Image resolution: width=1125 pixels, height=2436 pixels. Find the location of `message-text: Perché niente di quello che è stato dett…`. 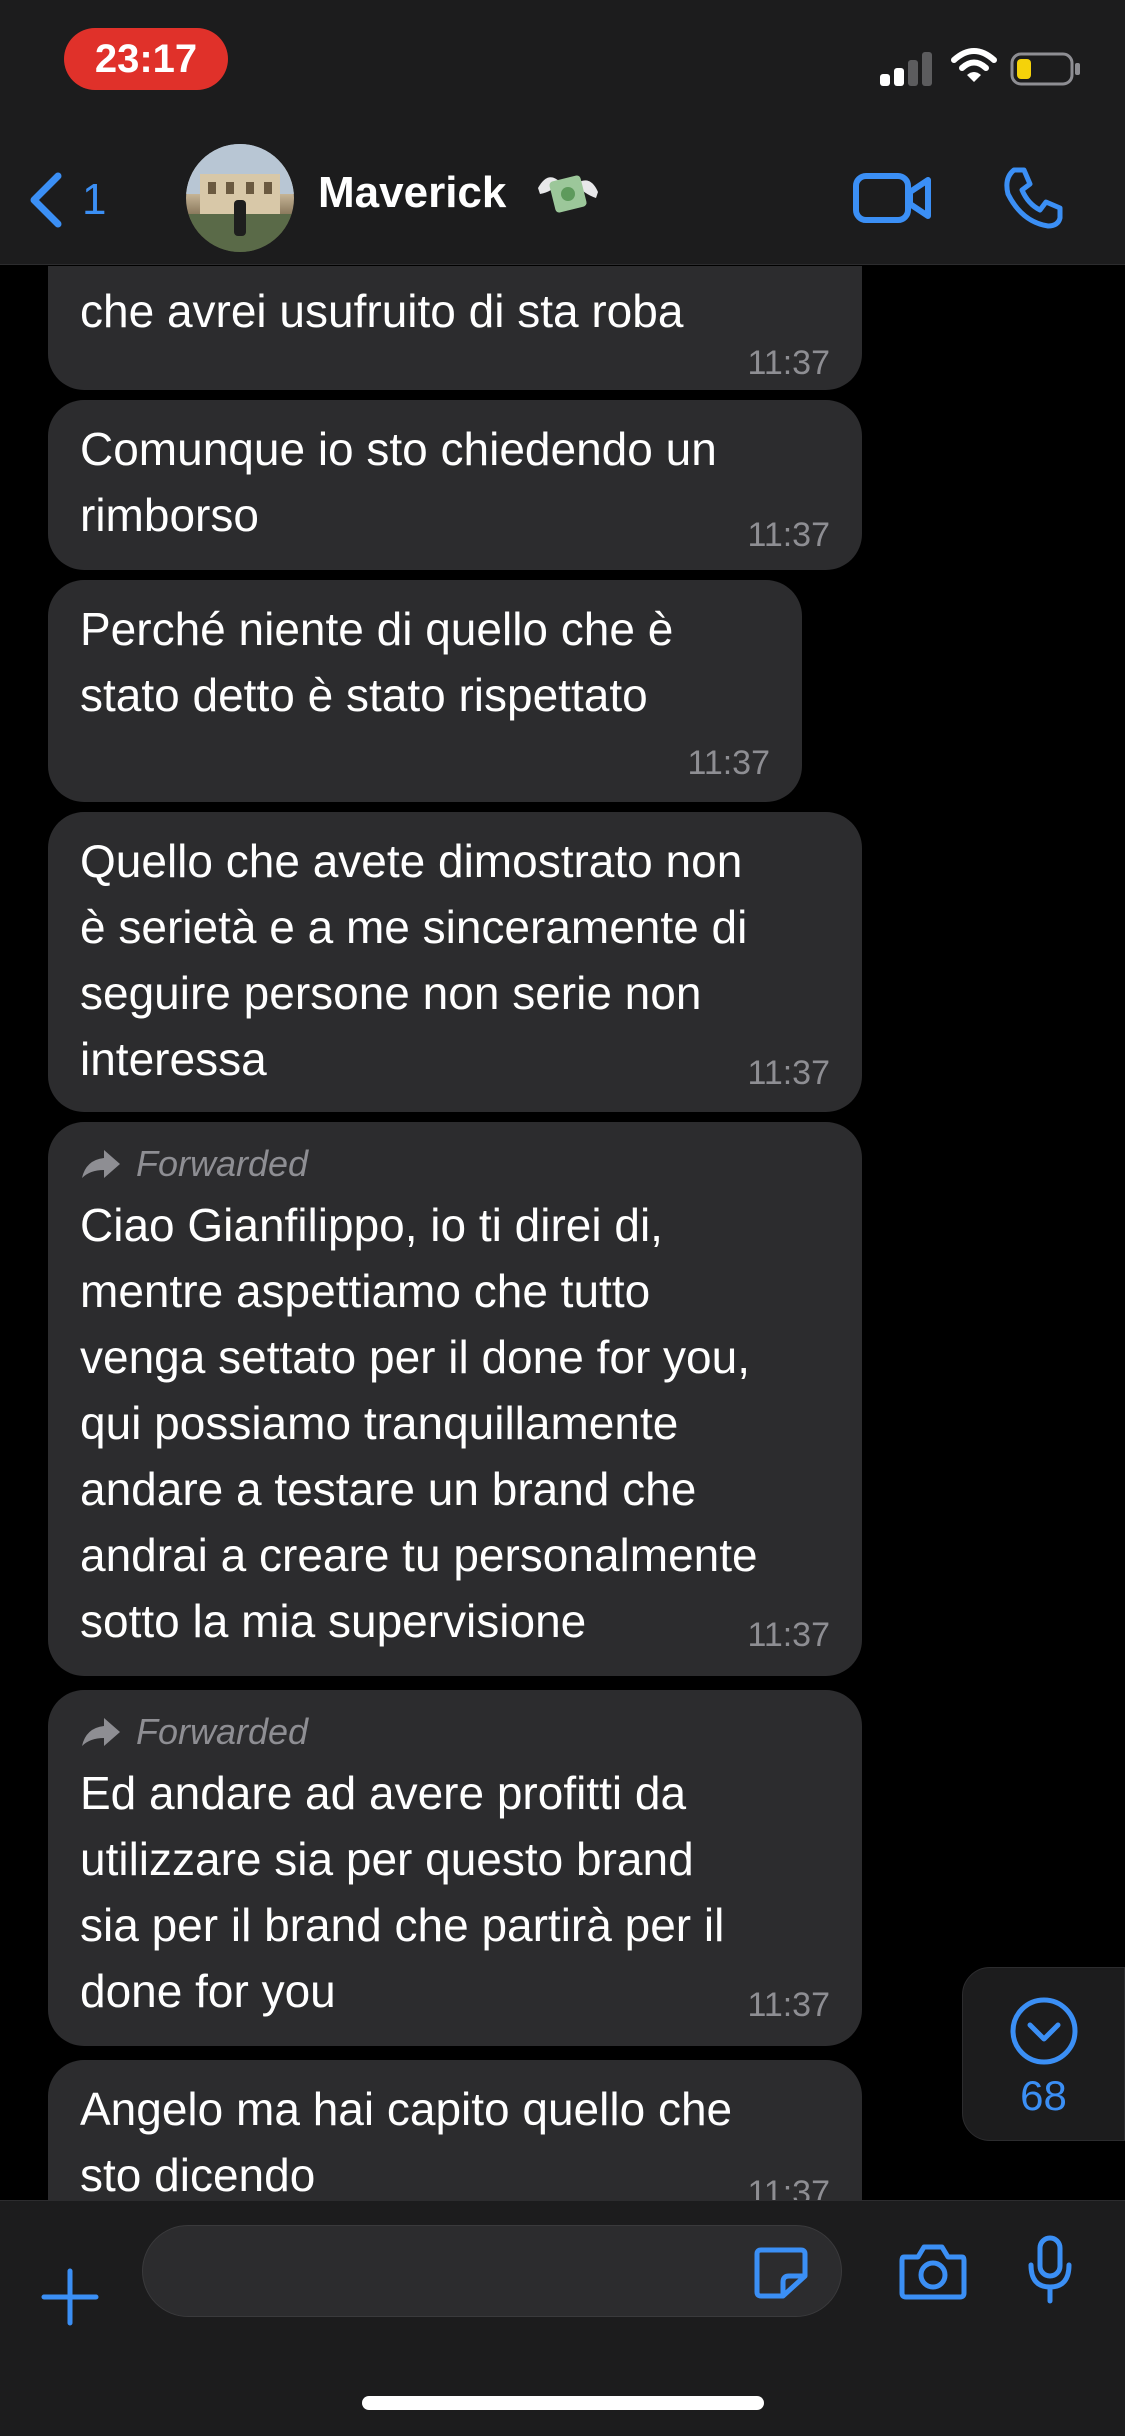

message-text: Perché niente di quello che è stato dett… is located at coordinates (377, 662).